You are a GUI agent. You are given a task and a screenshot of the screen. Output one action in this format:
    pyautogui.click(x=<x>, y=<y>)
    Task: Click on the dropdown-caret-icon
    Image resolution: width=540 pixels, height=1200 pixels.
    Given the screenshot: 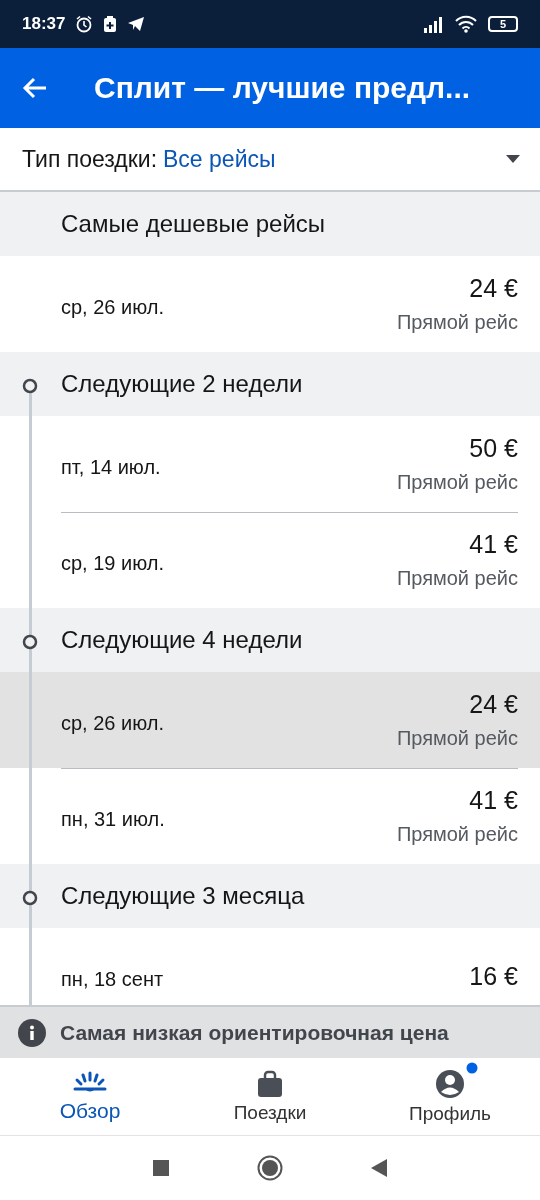 What is the action you would take?
    pyautogui.click(x=513, y=159)
    